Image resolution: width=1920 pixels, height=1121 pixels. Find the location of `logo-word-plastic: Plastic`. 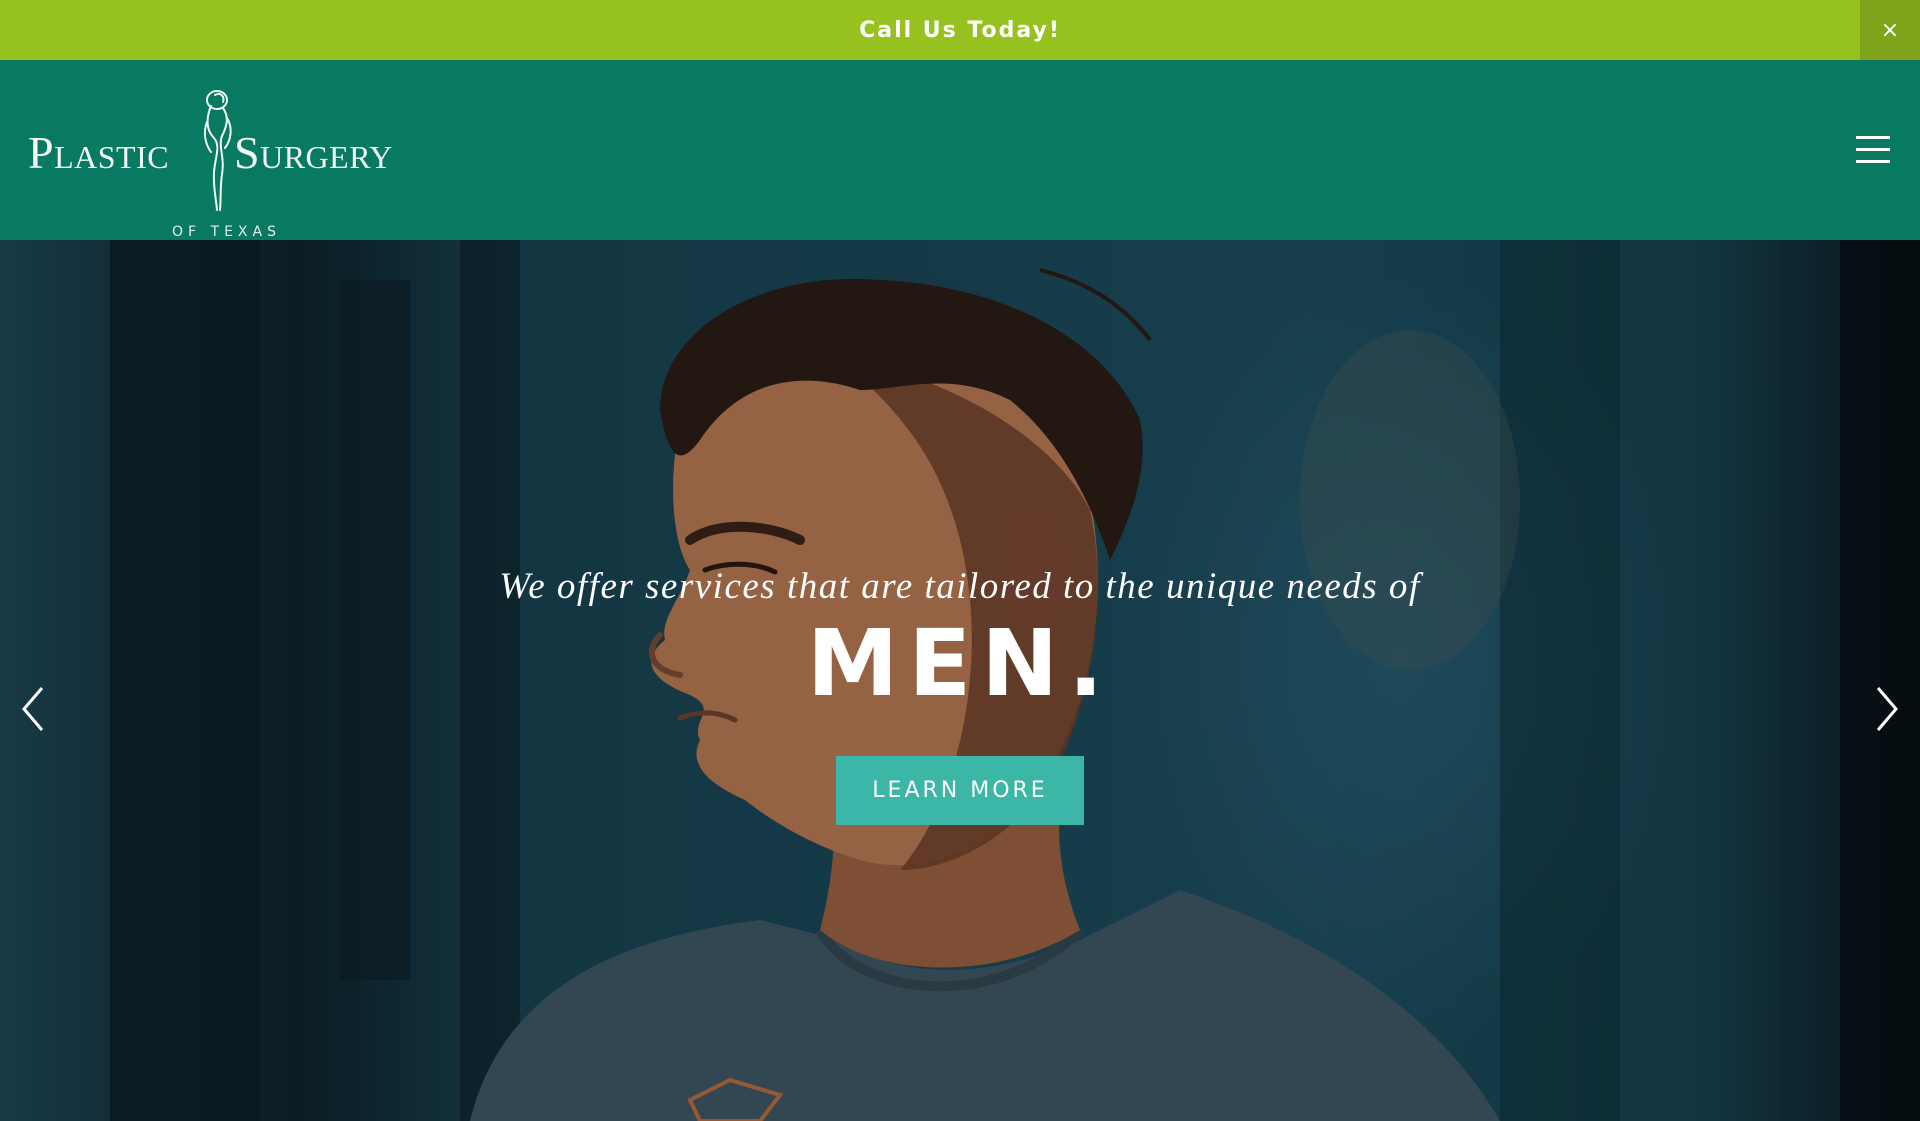

logo-word-plastic: Plastic is located at coordinates (99, 152).